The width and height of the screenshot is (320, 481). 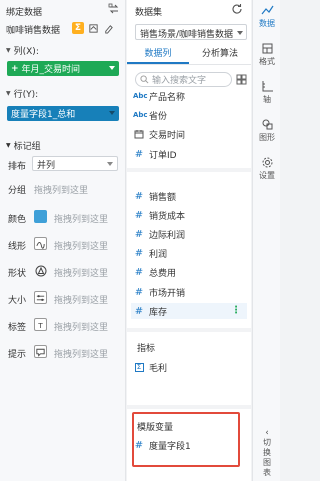 What do you see at coordinates (81, 299) in the screenshot?
I see `size-drop-zone: 拖拽列到这里` at bounding box center [81, 299].